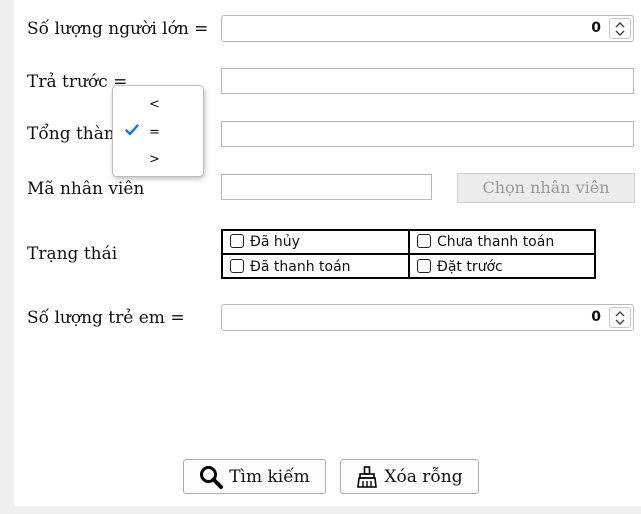 The height and width of the screenshot is (514, 641). I want to click on children-label: Số lượng trẻ em =, so click(106, 318).